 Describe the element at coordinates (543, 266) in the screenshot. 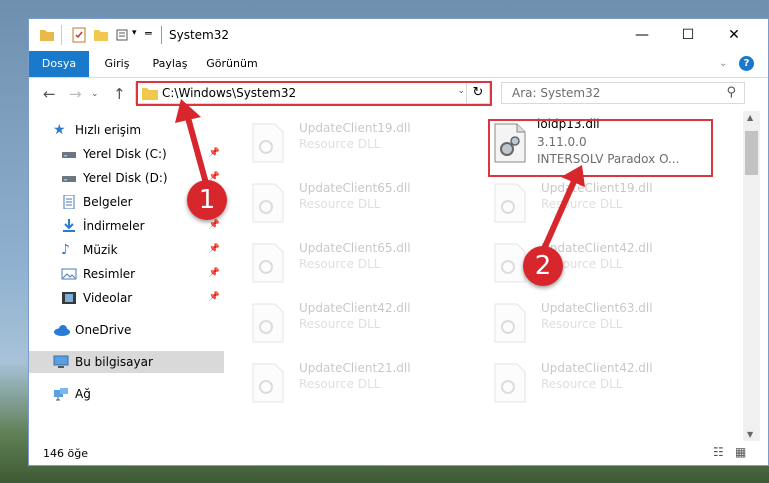

I see `step-2-badge: 2` at that location.